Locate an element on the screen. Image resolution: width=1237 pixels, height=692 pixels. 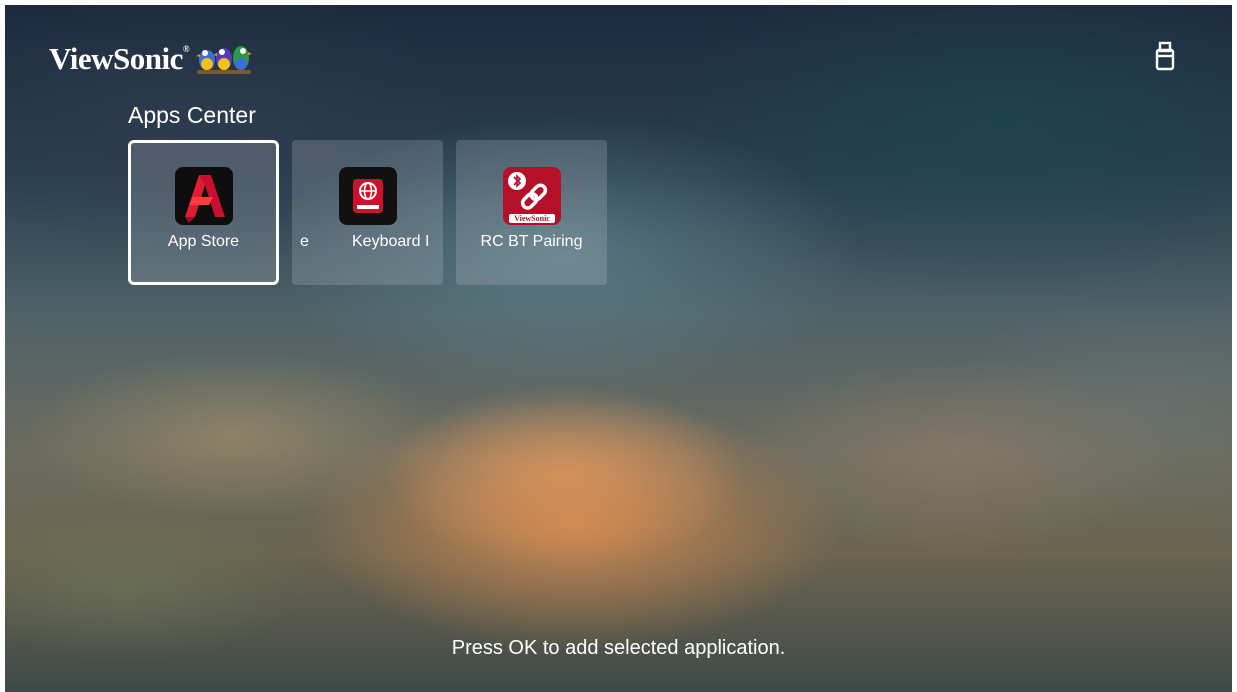
app-tile-label: App Store is located at coordinates (203, 241).